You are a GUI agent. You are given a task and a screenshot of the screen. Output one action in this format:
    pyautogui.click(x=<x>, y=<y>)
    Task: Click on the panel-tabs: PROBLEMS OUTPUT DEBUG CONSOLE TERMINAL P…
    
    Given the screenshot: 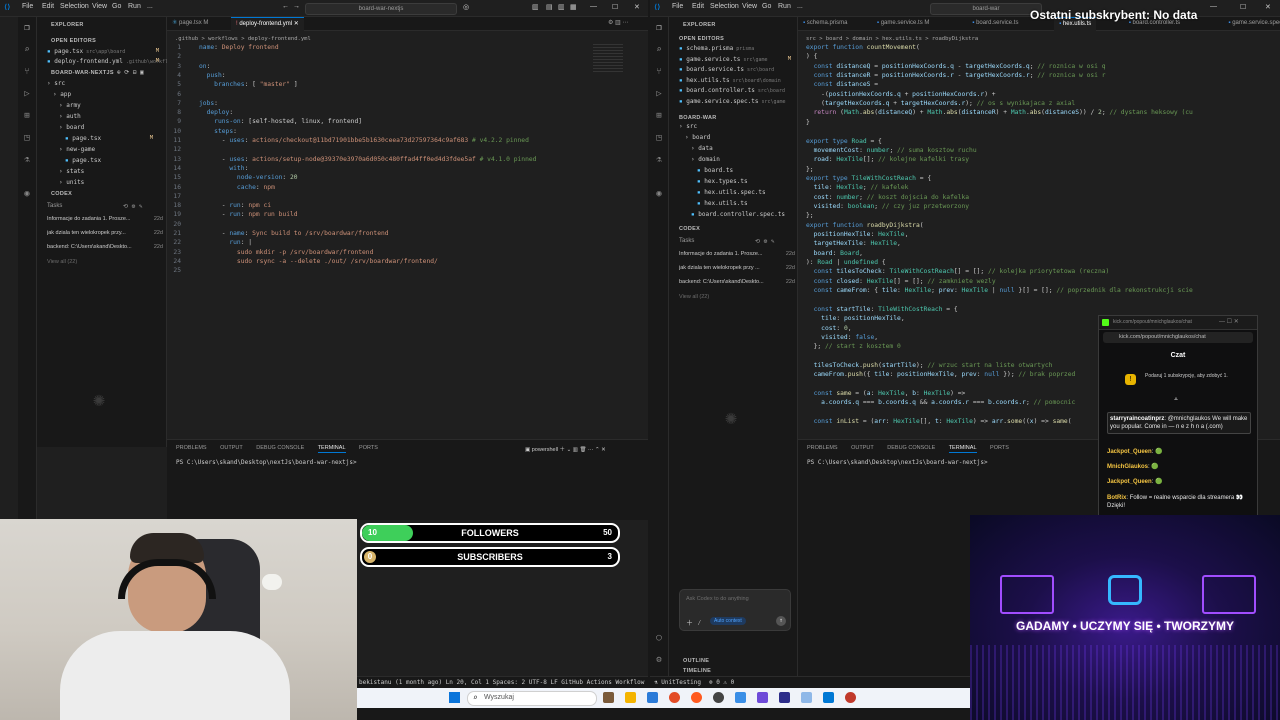 What is the action you would take?
    pyautogui.click(x=914, y=449)
    